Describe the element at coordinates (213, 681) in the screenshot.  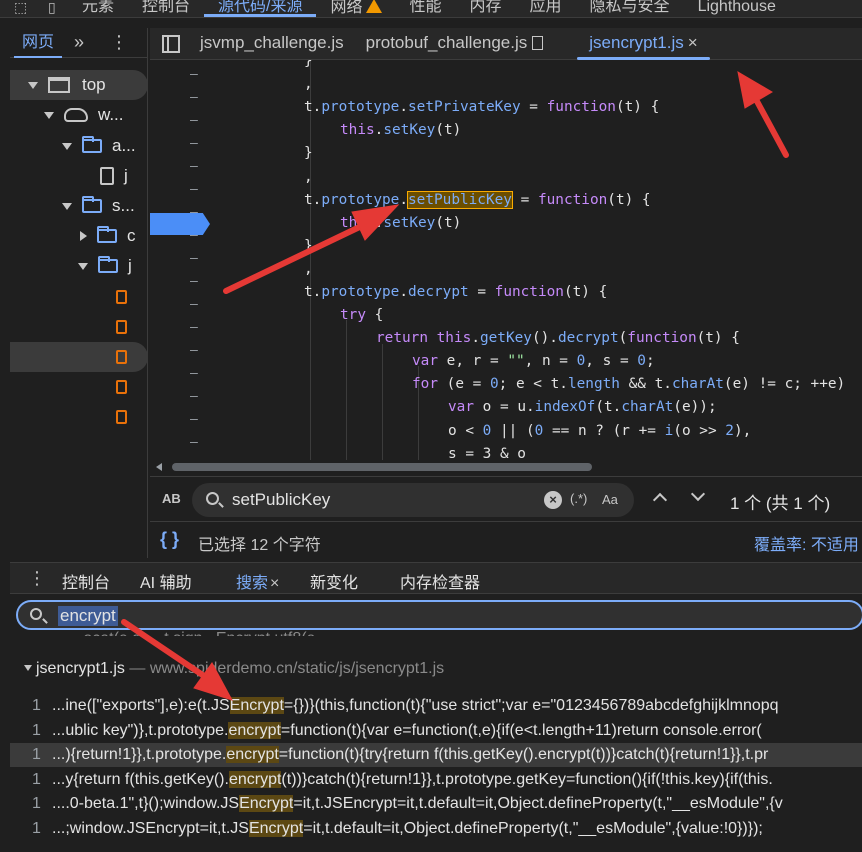
I see `annotation-arrow-search-head` at that location.